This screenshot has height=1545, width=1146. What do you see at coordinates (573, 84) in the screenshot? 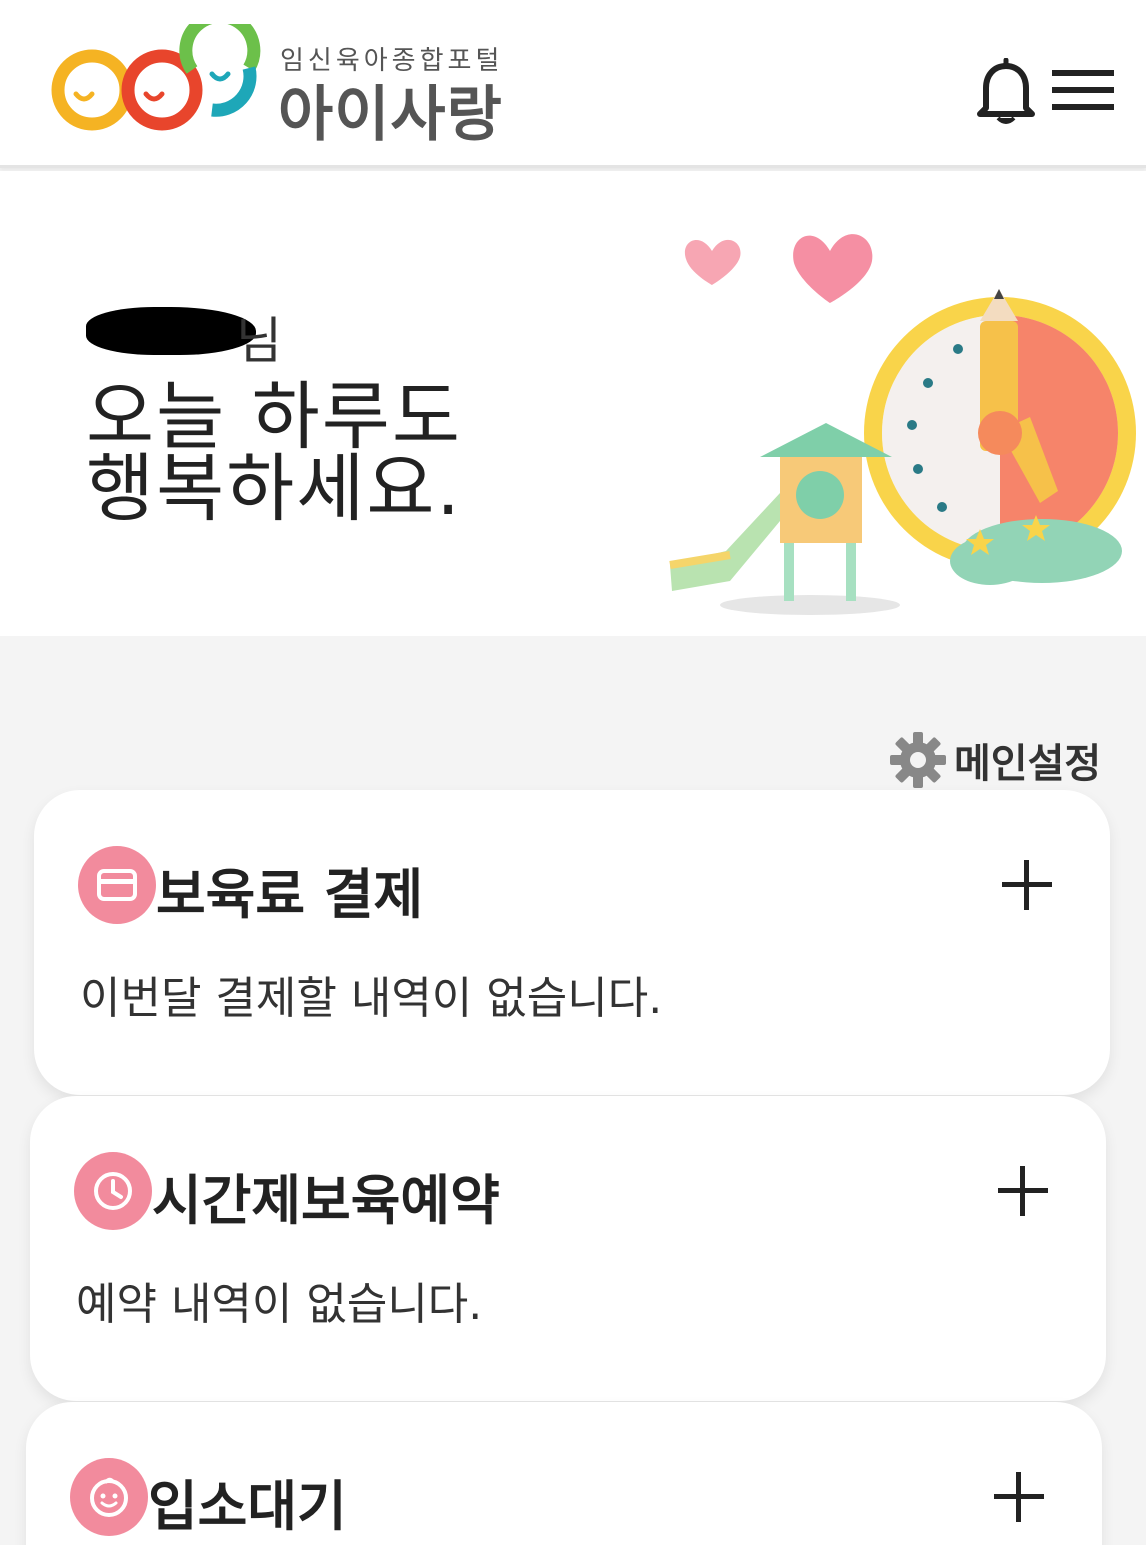
I see `app-header: 임신육아종합포털 아이사랑` at bounding box center [573, 84].